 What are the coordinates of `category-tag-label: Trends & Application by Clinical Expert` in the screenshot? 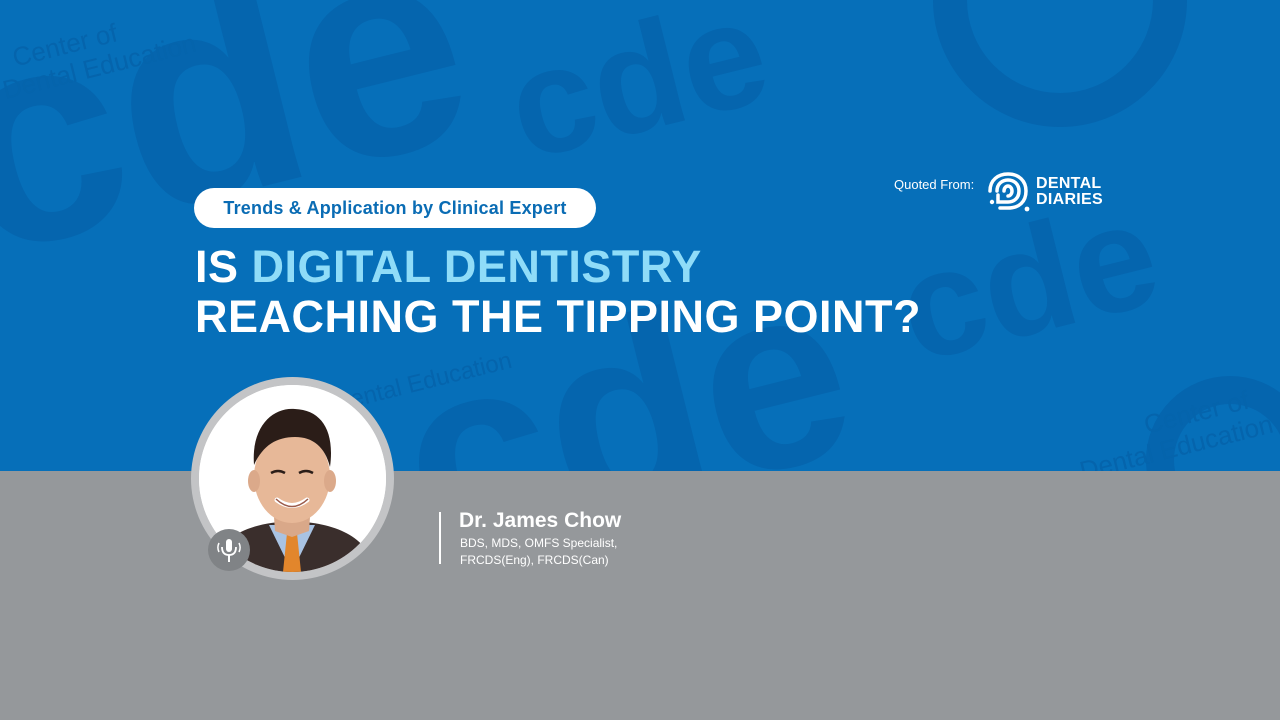 It's located at (395, 207).